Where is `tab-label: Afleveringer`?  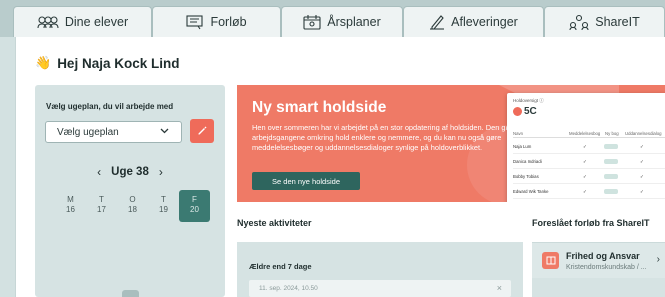
tab-label: Afleveringer is located at coordinates (484, 22).